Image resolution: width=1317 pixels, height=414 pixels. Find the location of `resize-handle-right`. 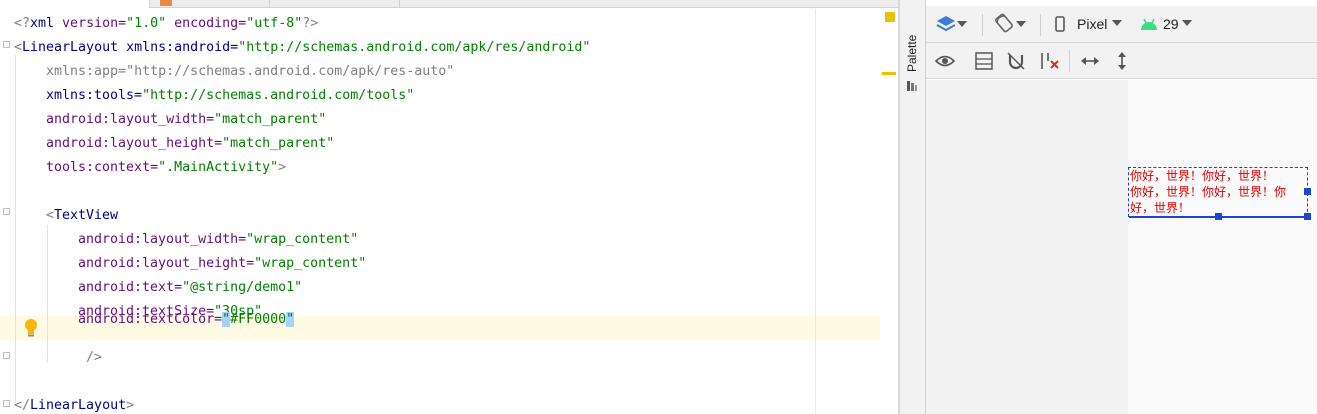

resize-handle-right is located at coordinates (1307, 191).